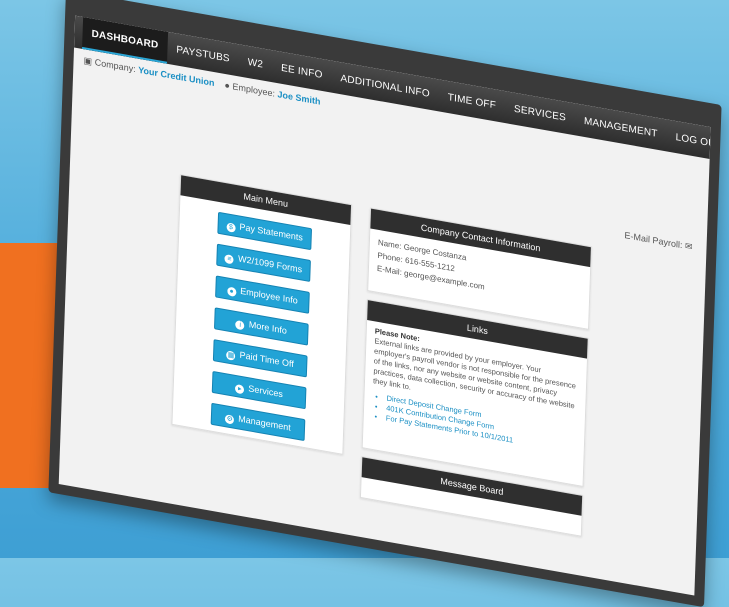 The image size is (729, 607). Describe the element at coordinates (271, 232) in the screenshot. I see `pay-statements-label: Pay Statements` at that location.